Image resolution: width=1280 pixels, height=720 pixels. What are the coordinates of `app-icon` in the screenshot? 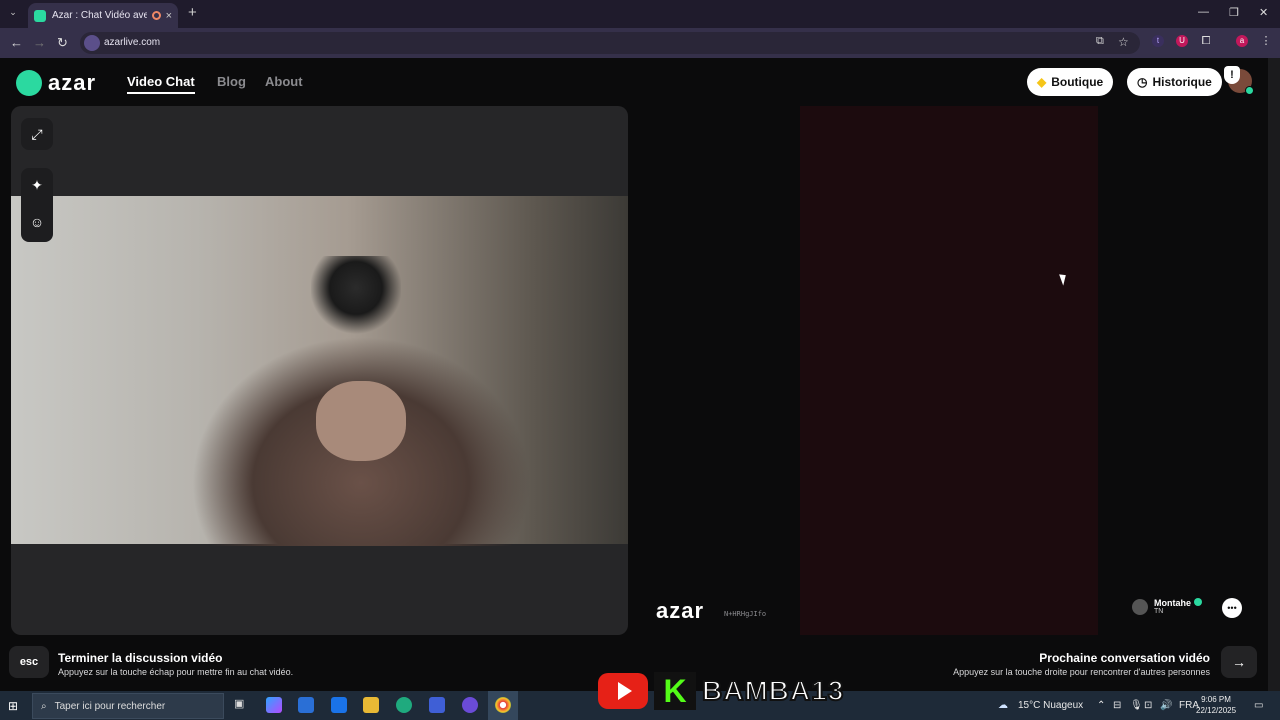 It's located at (437, 705).